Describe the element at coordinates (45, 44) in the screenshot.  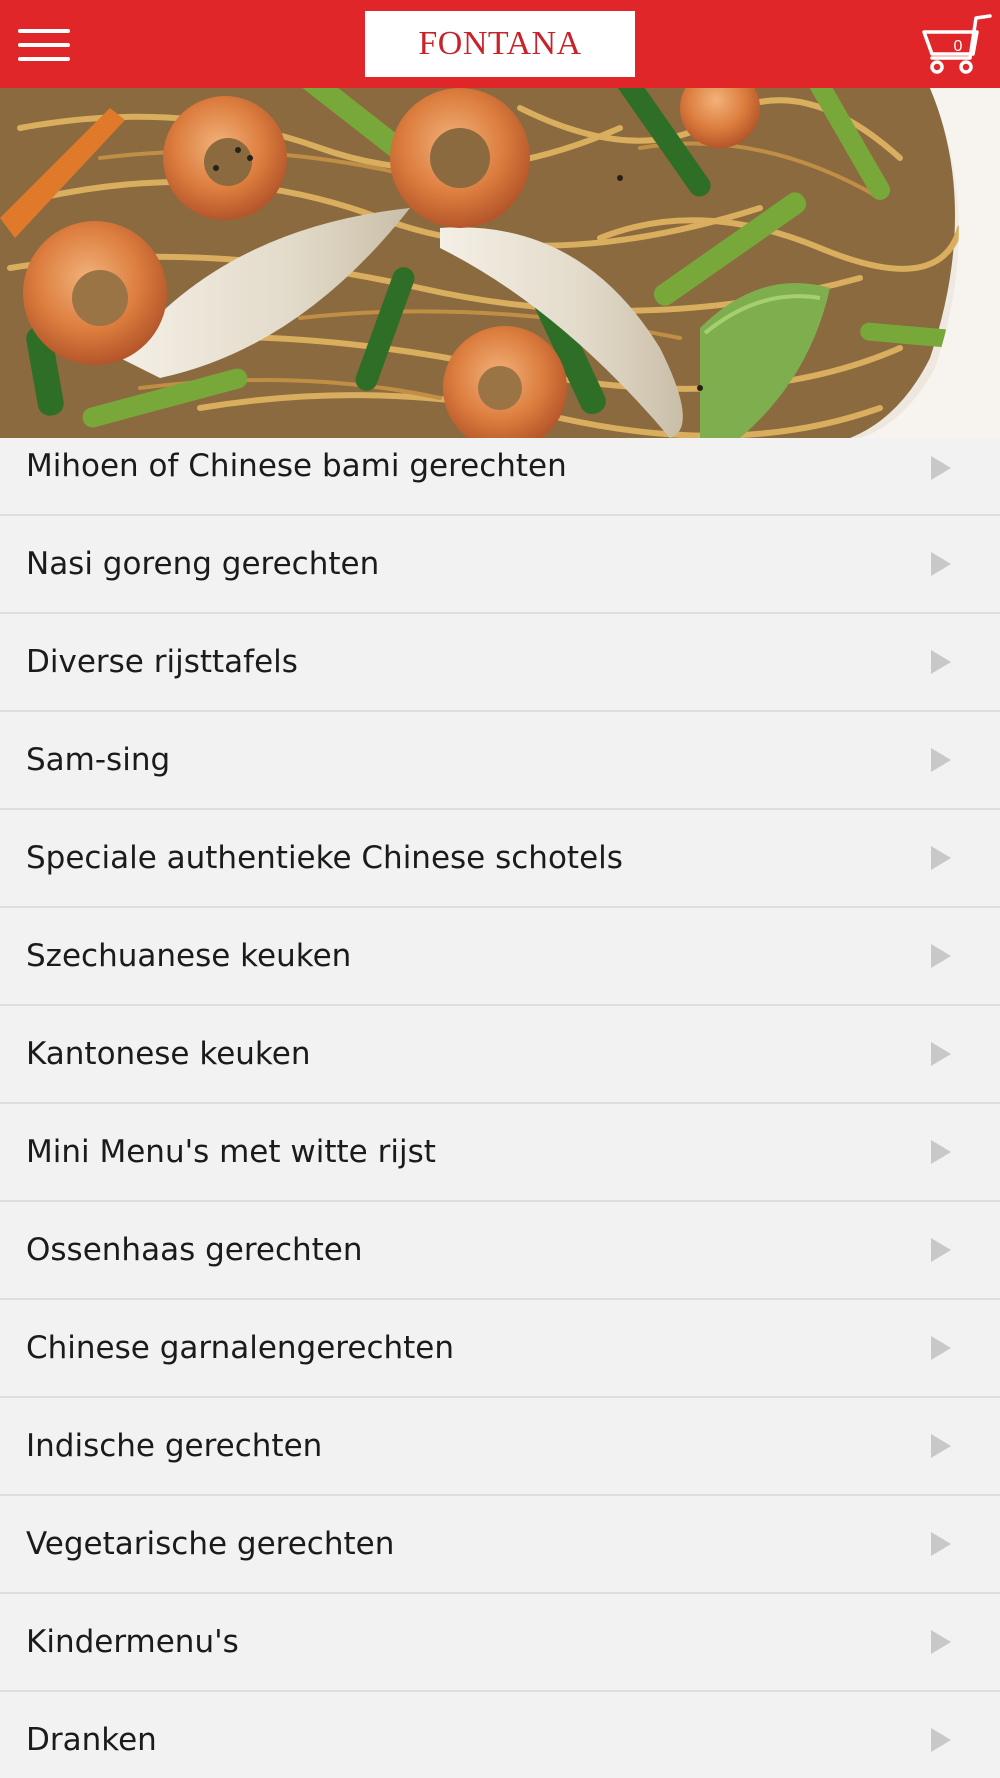
I see `menu-button` at that location.